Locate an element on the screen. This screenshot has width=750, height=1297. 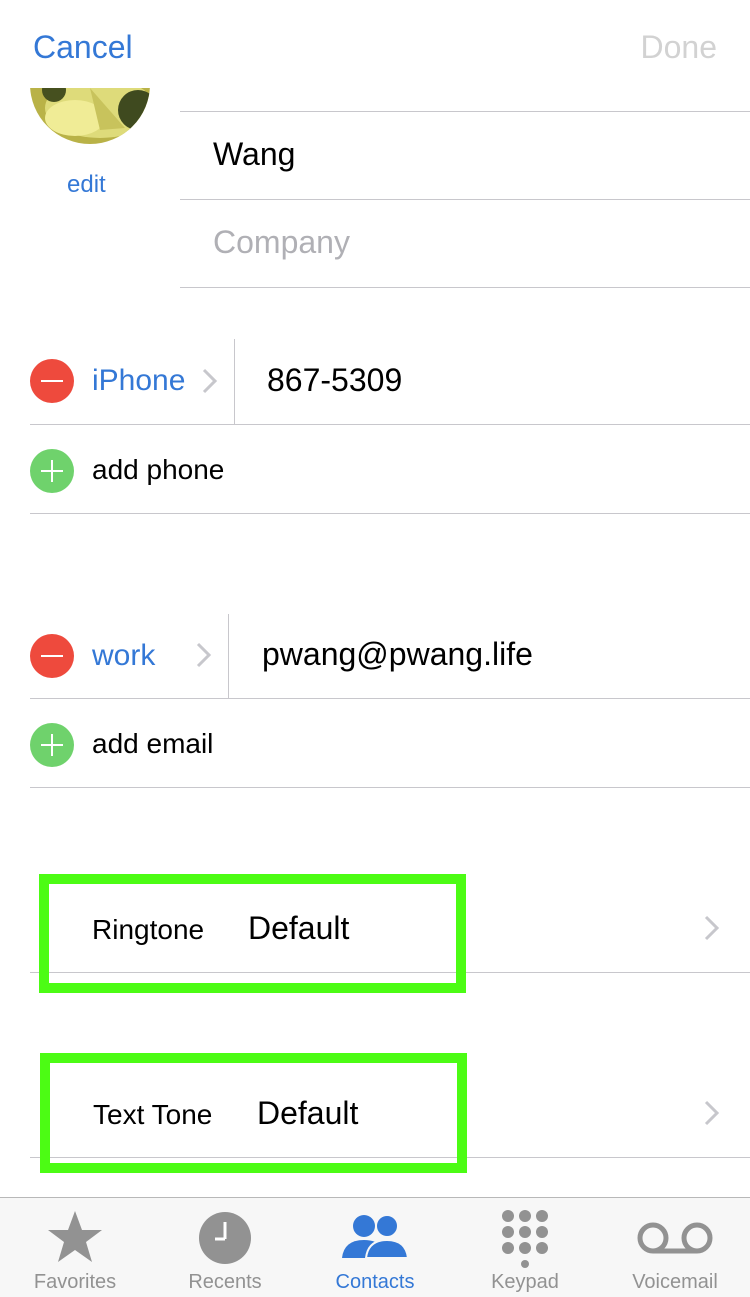
add-phone-button is located at coordinates (52, 471).